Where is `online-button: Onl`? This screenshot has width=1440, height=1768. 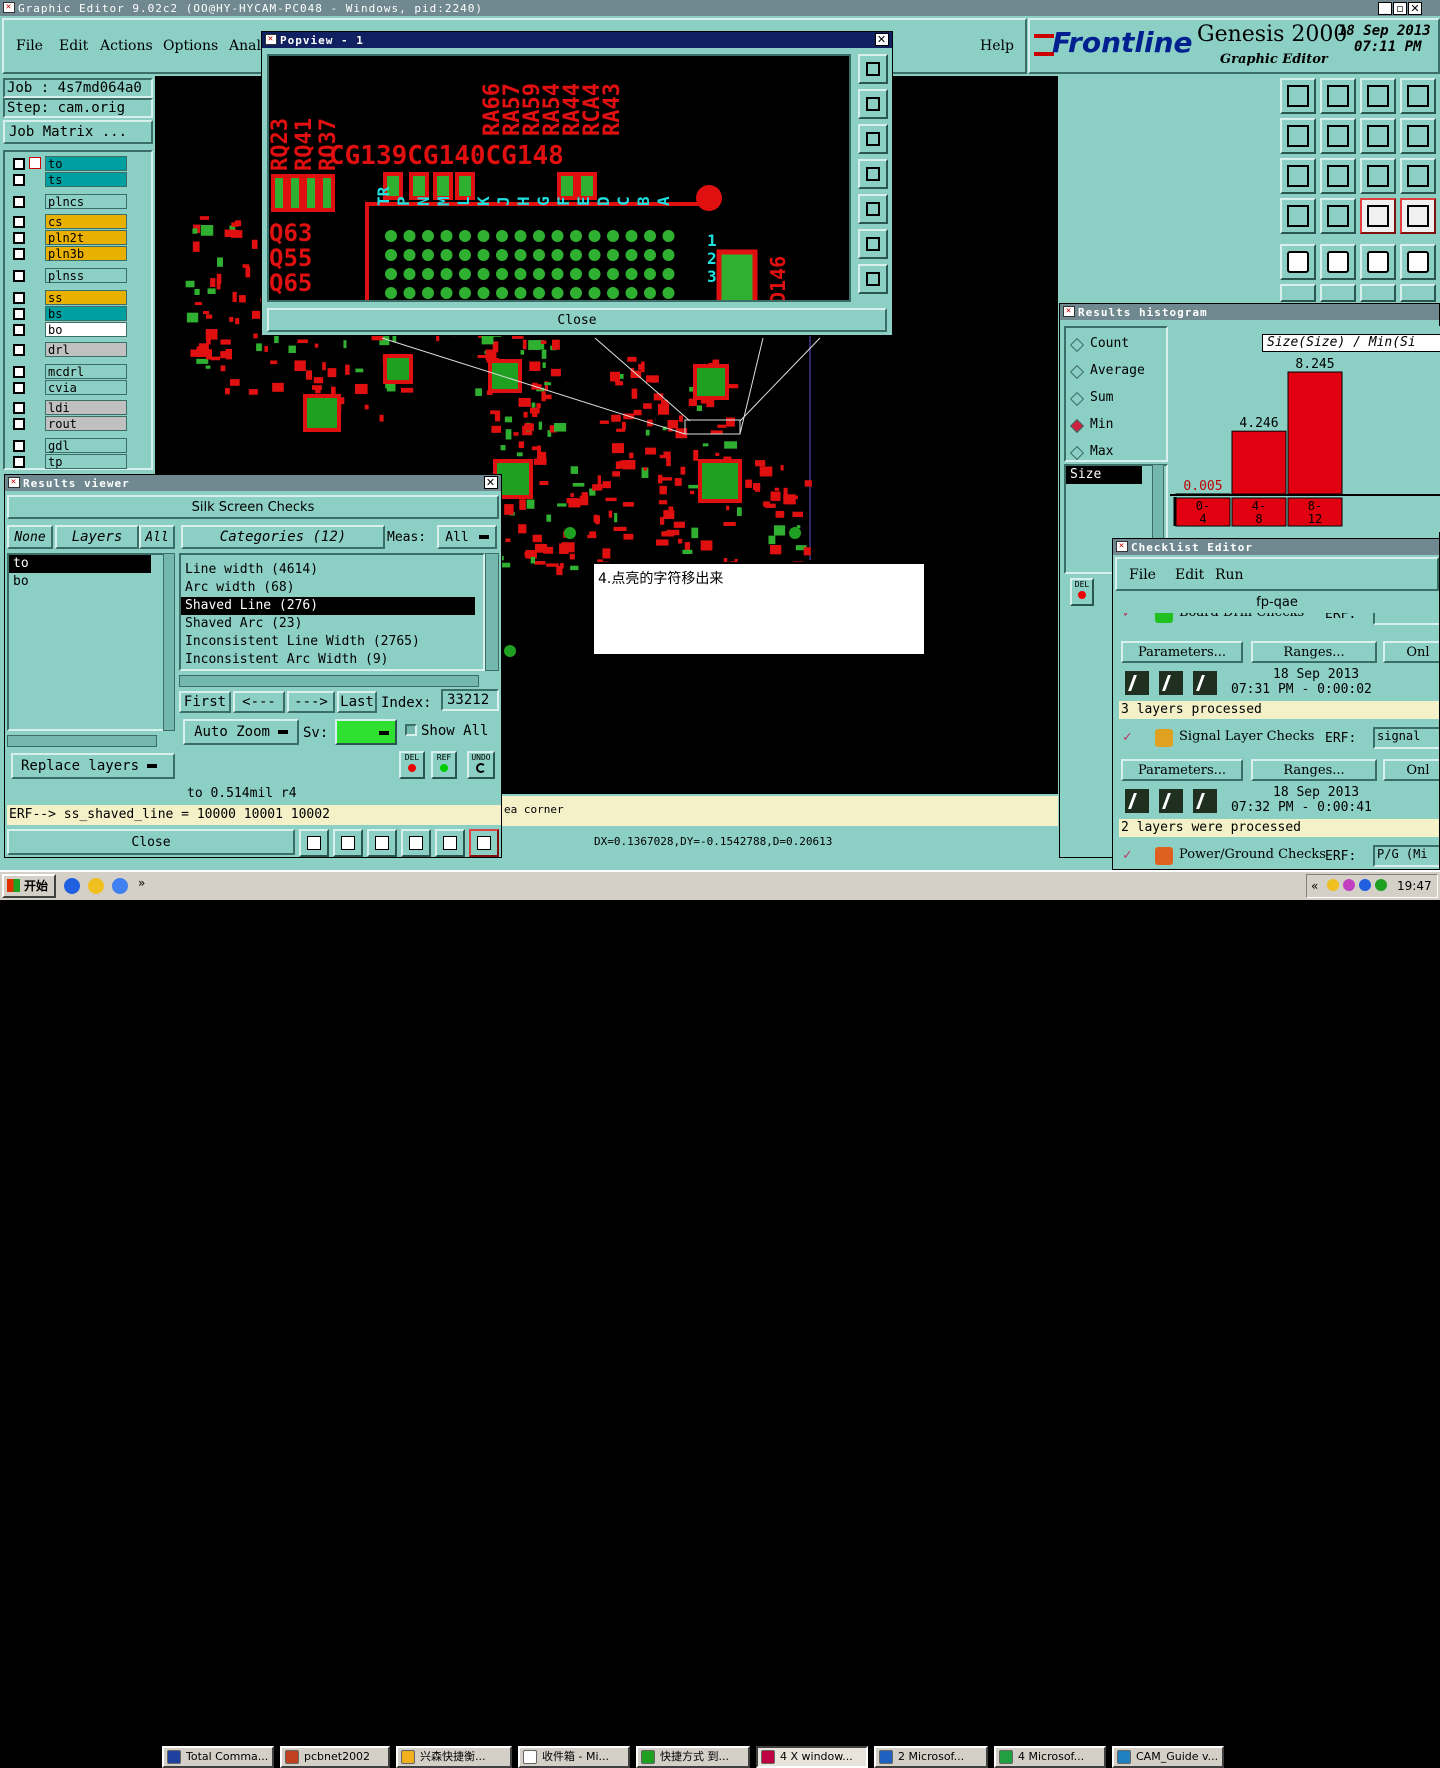 online-button: Onl is located at coordinates (1411, 770).